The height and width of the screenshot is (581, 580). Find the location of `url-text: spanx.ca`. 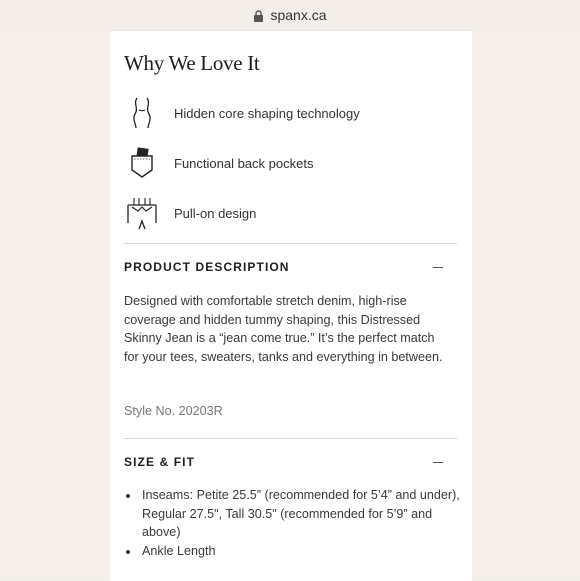

url-text: spanx.ca is located at coordinates (298, 15).